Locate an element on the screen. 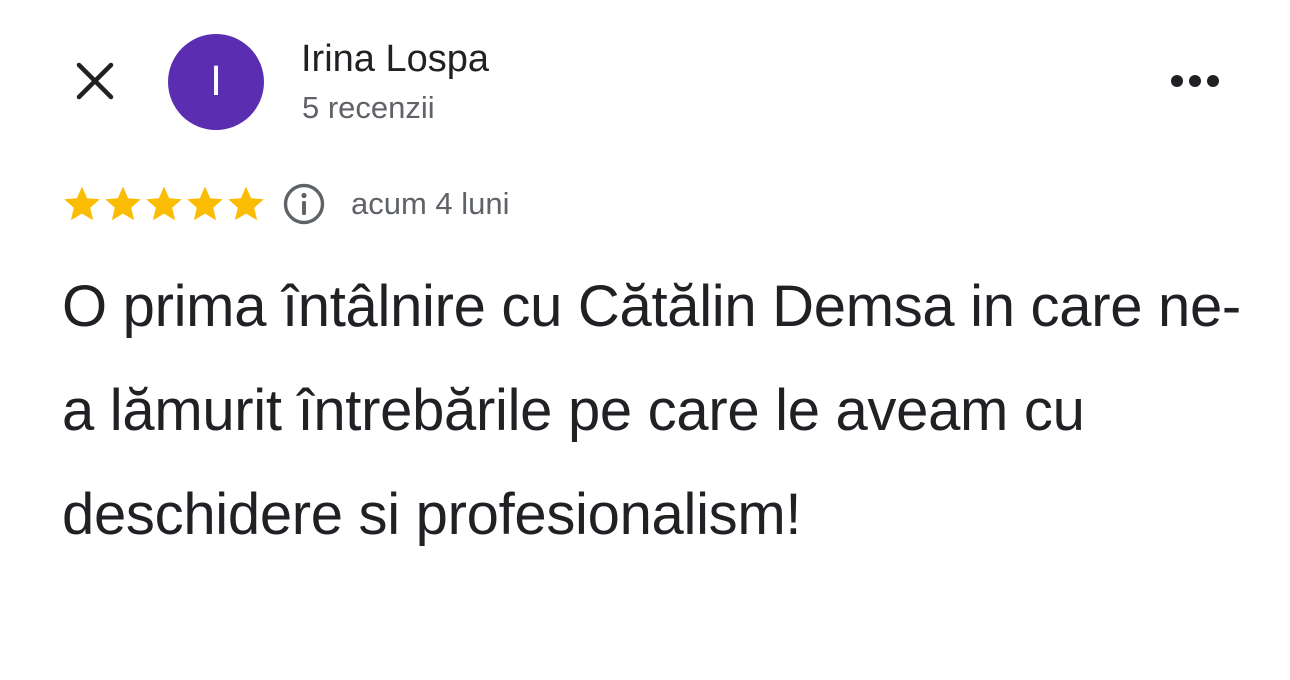 The height and width of the screenshot is (680, 1290). info-button is located at coordinates (304, 204).